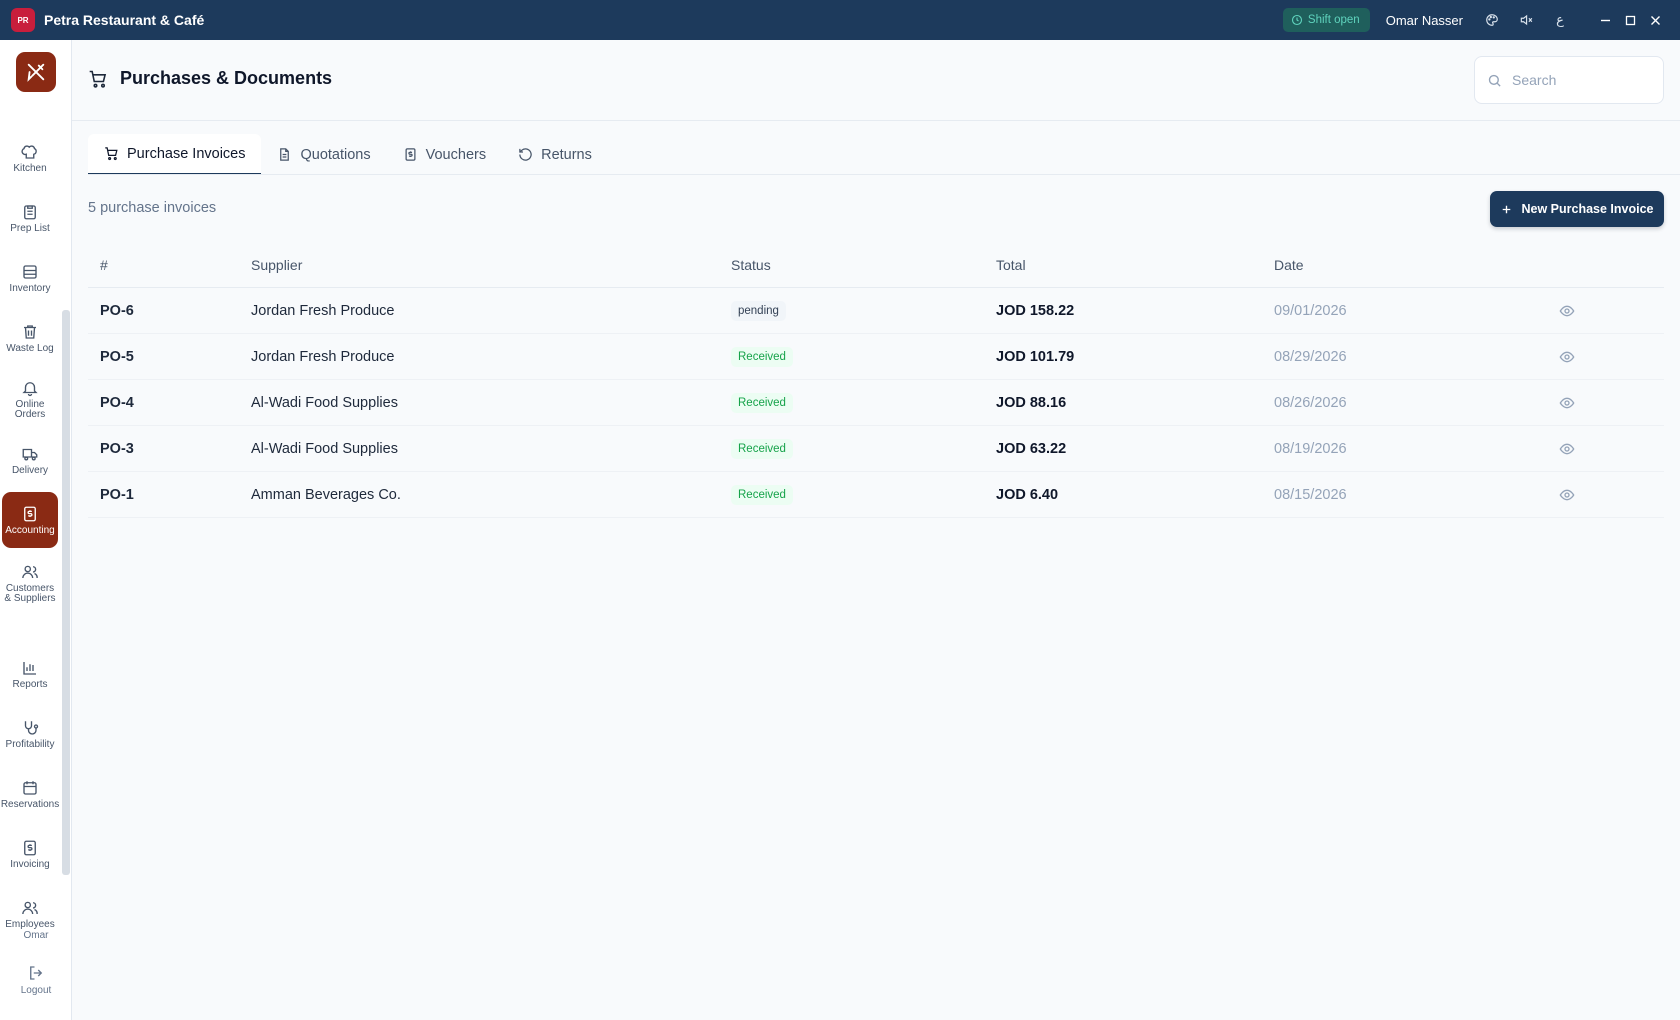 This screenshot has height=1020, width=1680. What do you see at coordinates (30, 271) in the screenshot?
I see `archive-icon` at bounding box center [30, 271].